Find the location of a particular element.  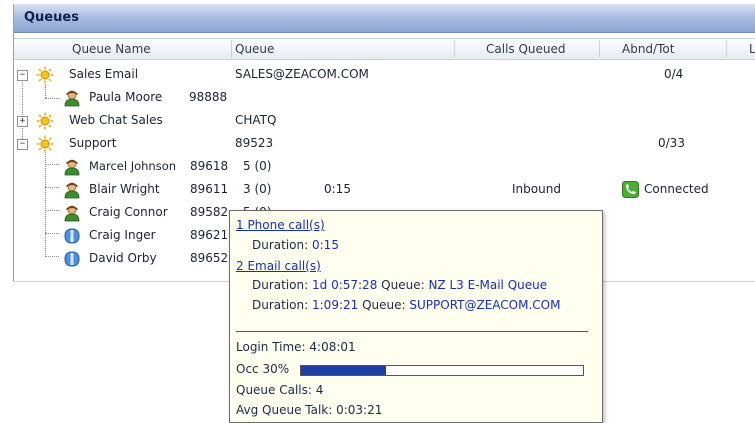

tooltip-divider is located at coordinates (412, 331).